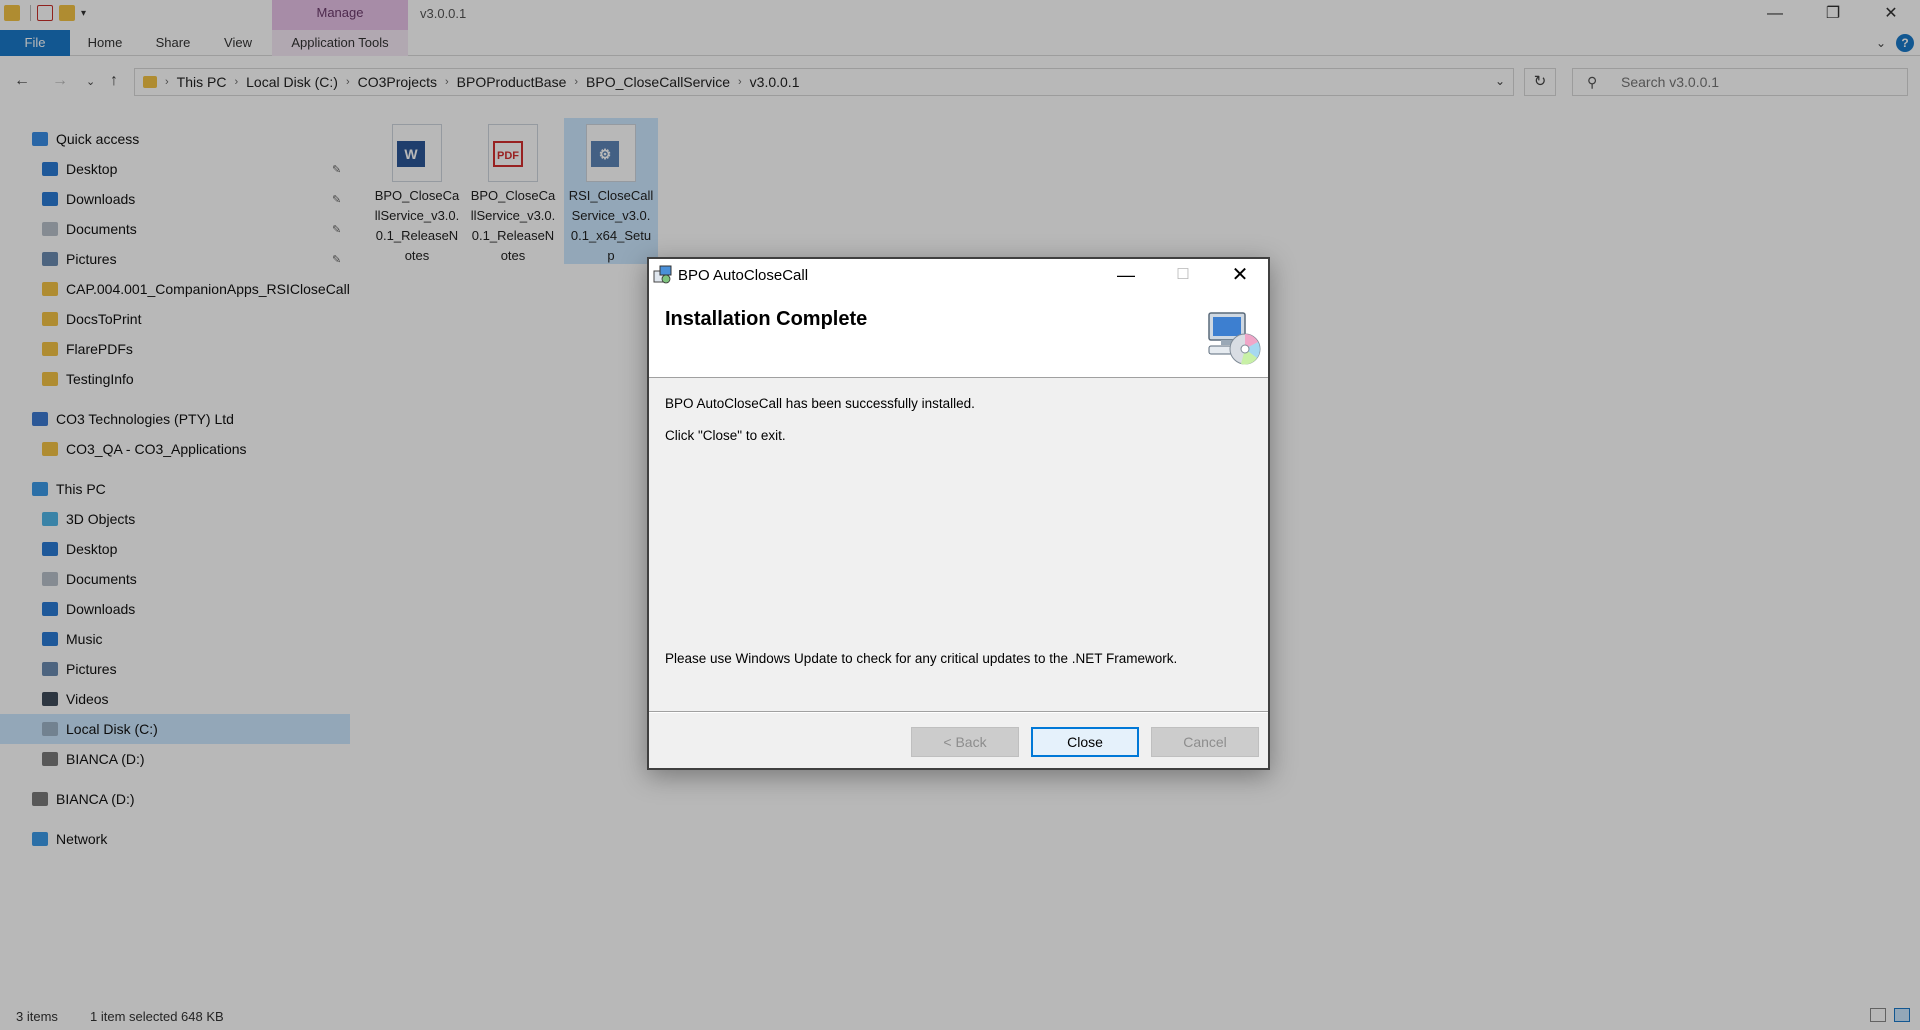 This screenshot has height=1030, width=1920. I want to click on cancel-button: Cancel, so click(1205, 742).